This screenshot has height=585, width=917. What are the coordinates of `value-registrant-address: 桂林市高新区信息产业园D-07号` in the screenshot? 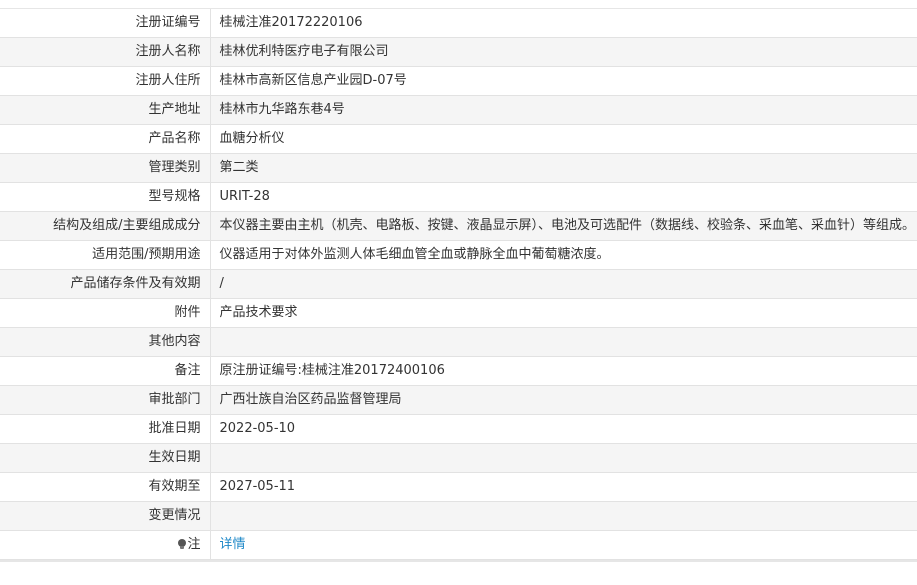 It's located at (563, 81).